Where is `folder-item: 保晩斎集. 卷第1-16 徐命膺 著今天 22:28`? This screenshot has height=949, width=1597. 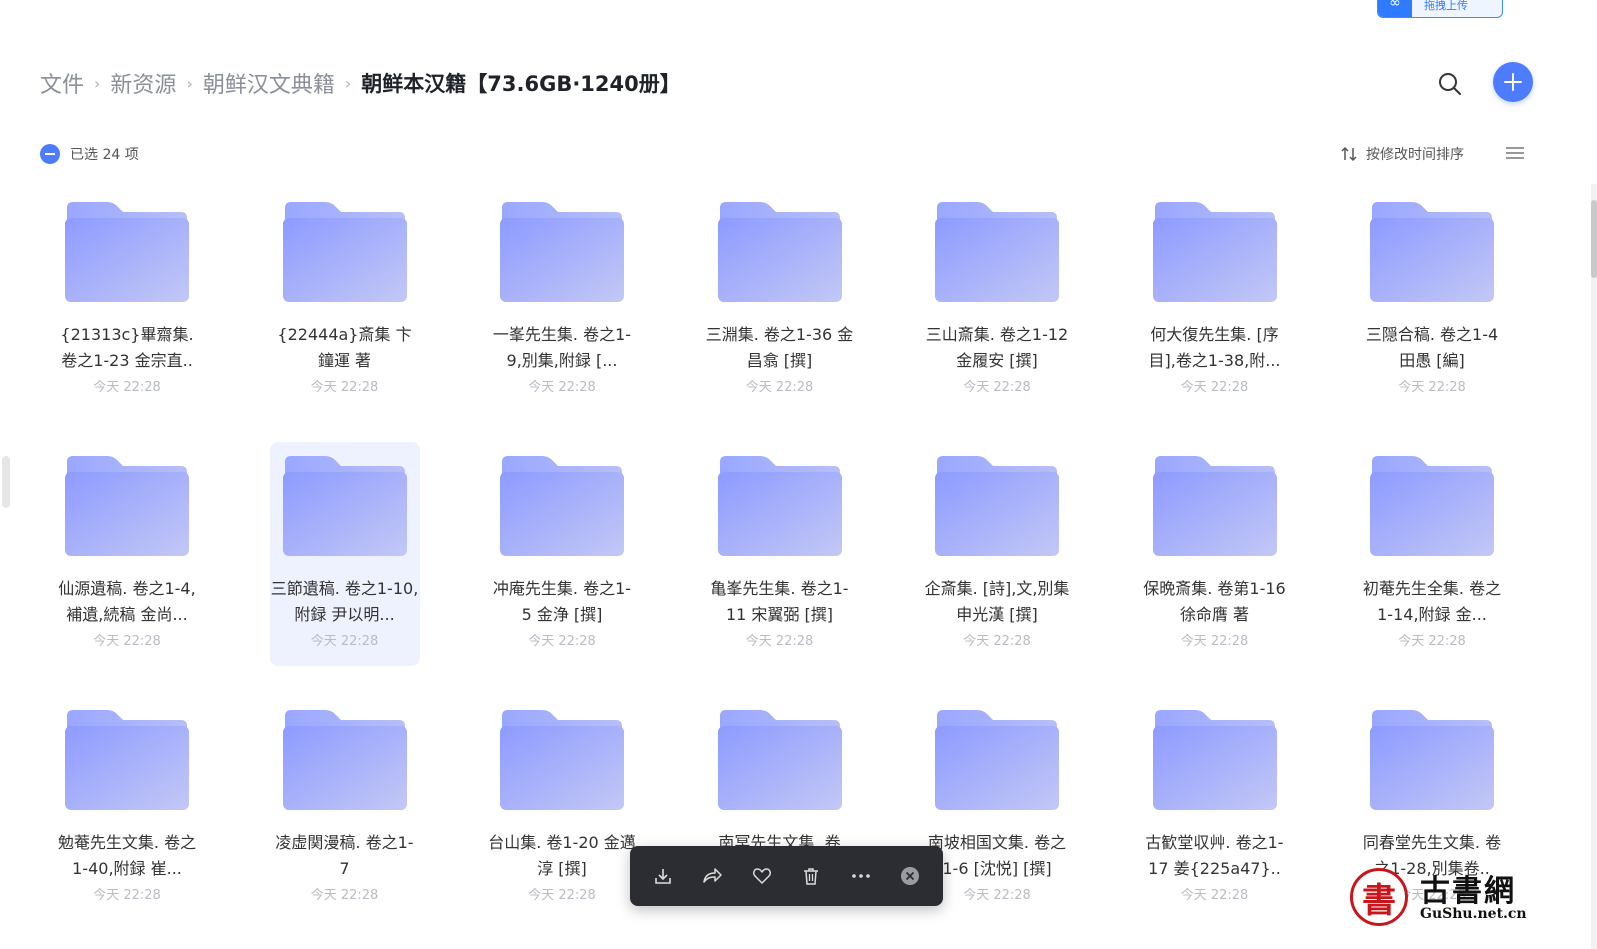
folder-item: 保晩斎集. 卷第1-16 徐命膺 著今天 22:28 is located at coordinates (1215, 554).